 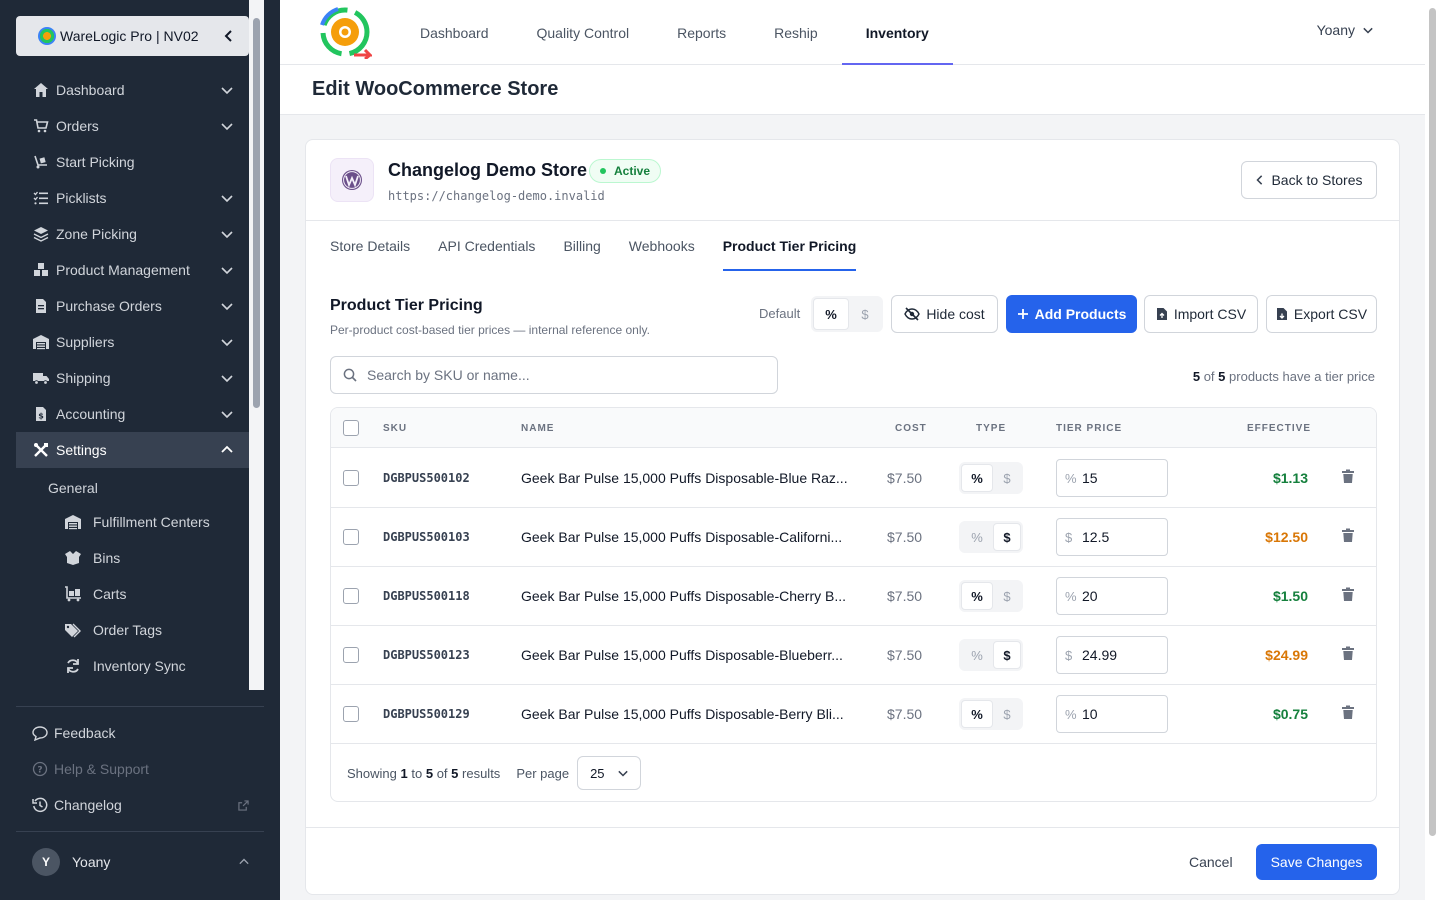 I want to click on top-tab-inventory: Inventory, so click(x=897, y=32).